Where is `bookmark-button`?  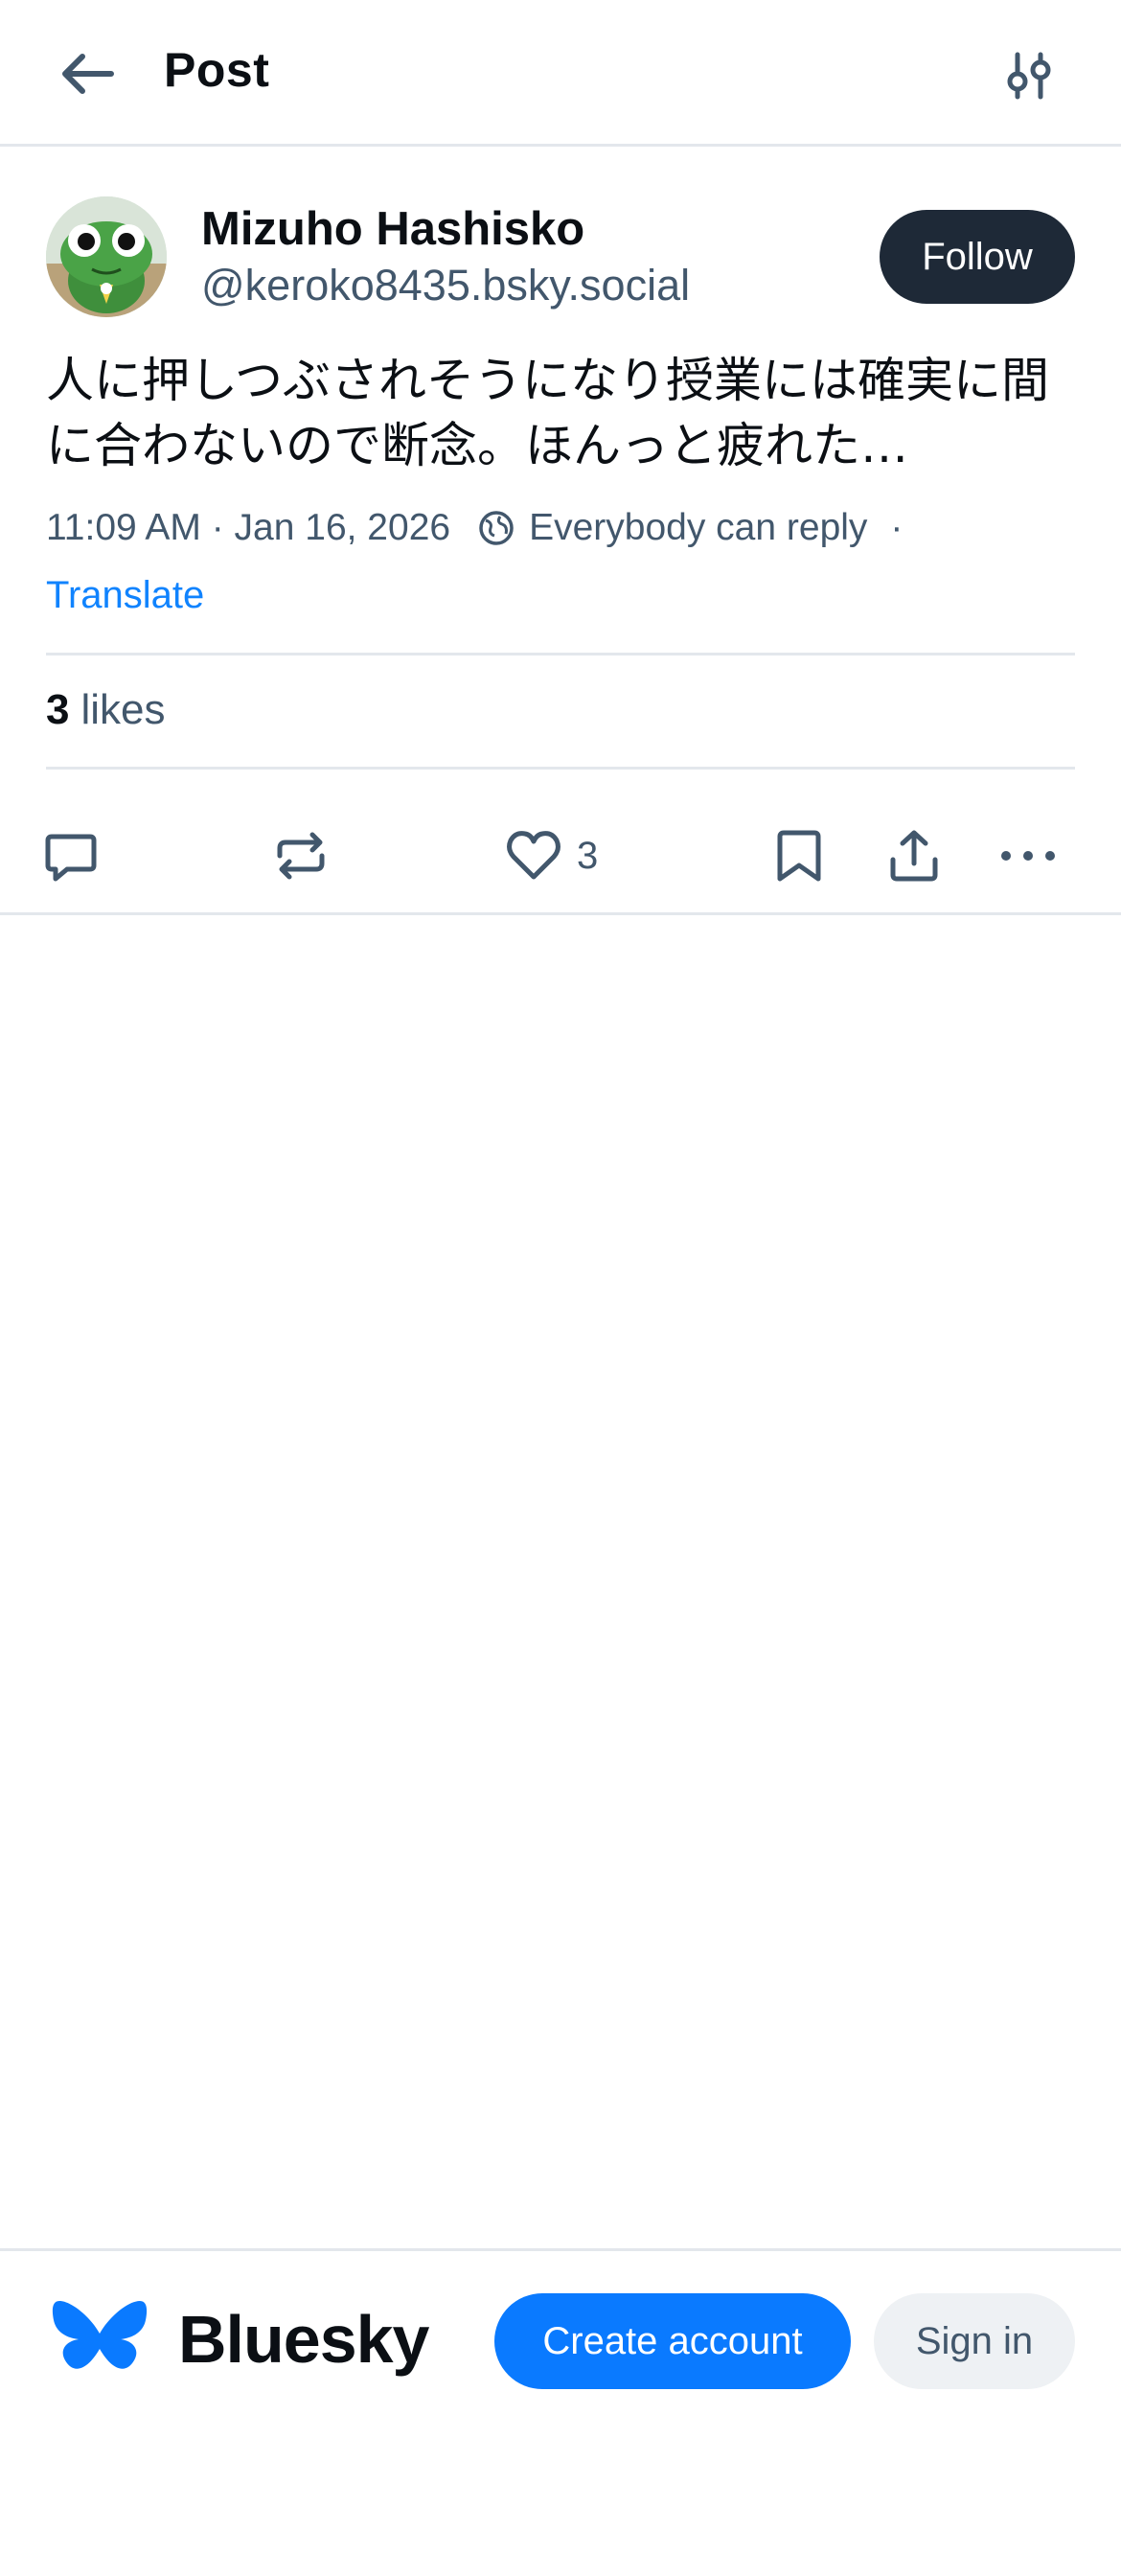 bookmark-button is located at coordinates (799, 855).